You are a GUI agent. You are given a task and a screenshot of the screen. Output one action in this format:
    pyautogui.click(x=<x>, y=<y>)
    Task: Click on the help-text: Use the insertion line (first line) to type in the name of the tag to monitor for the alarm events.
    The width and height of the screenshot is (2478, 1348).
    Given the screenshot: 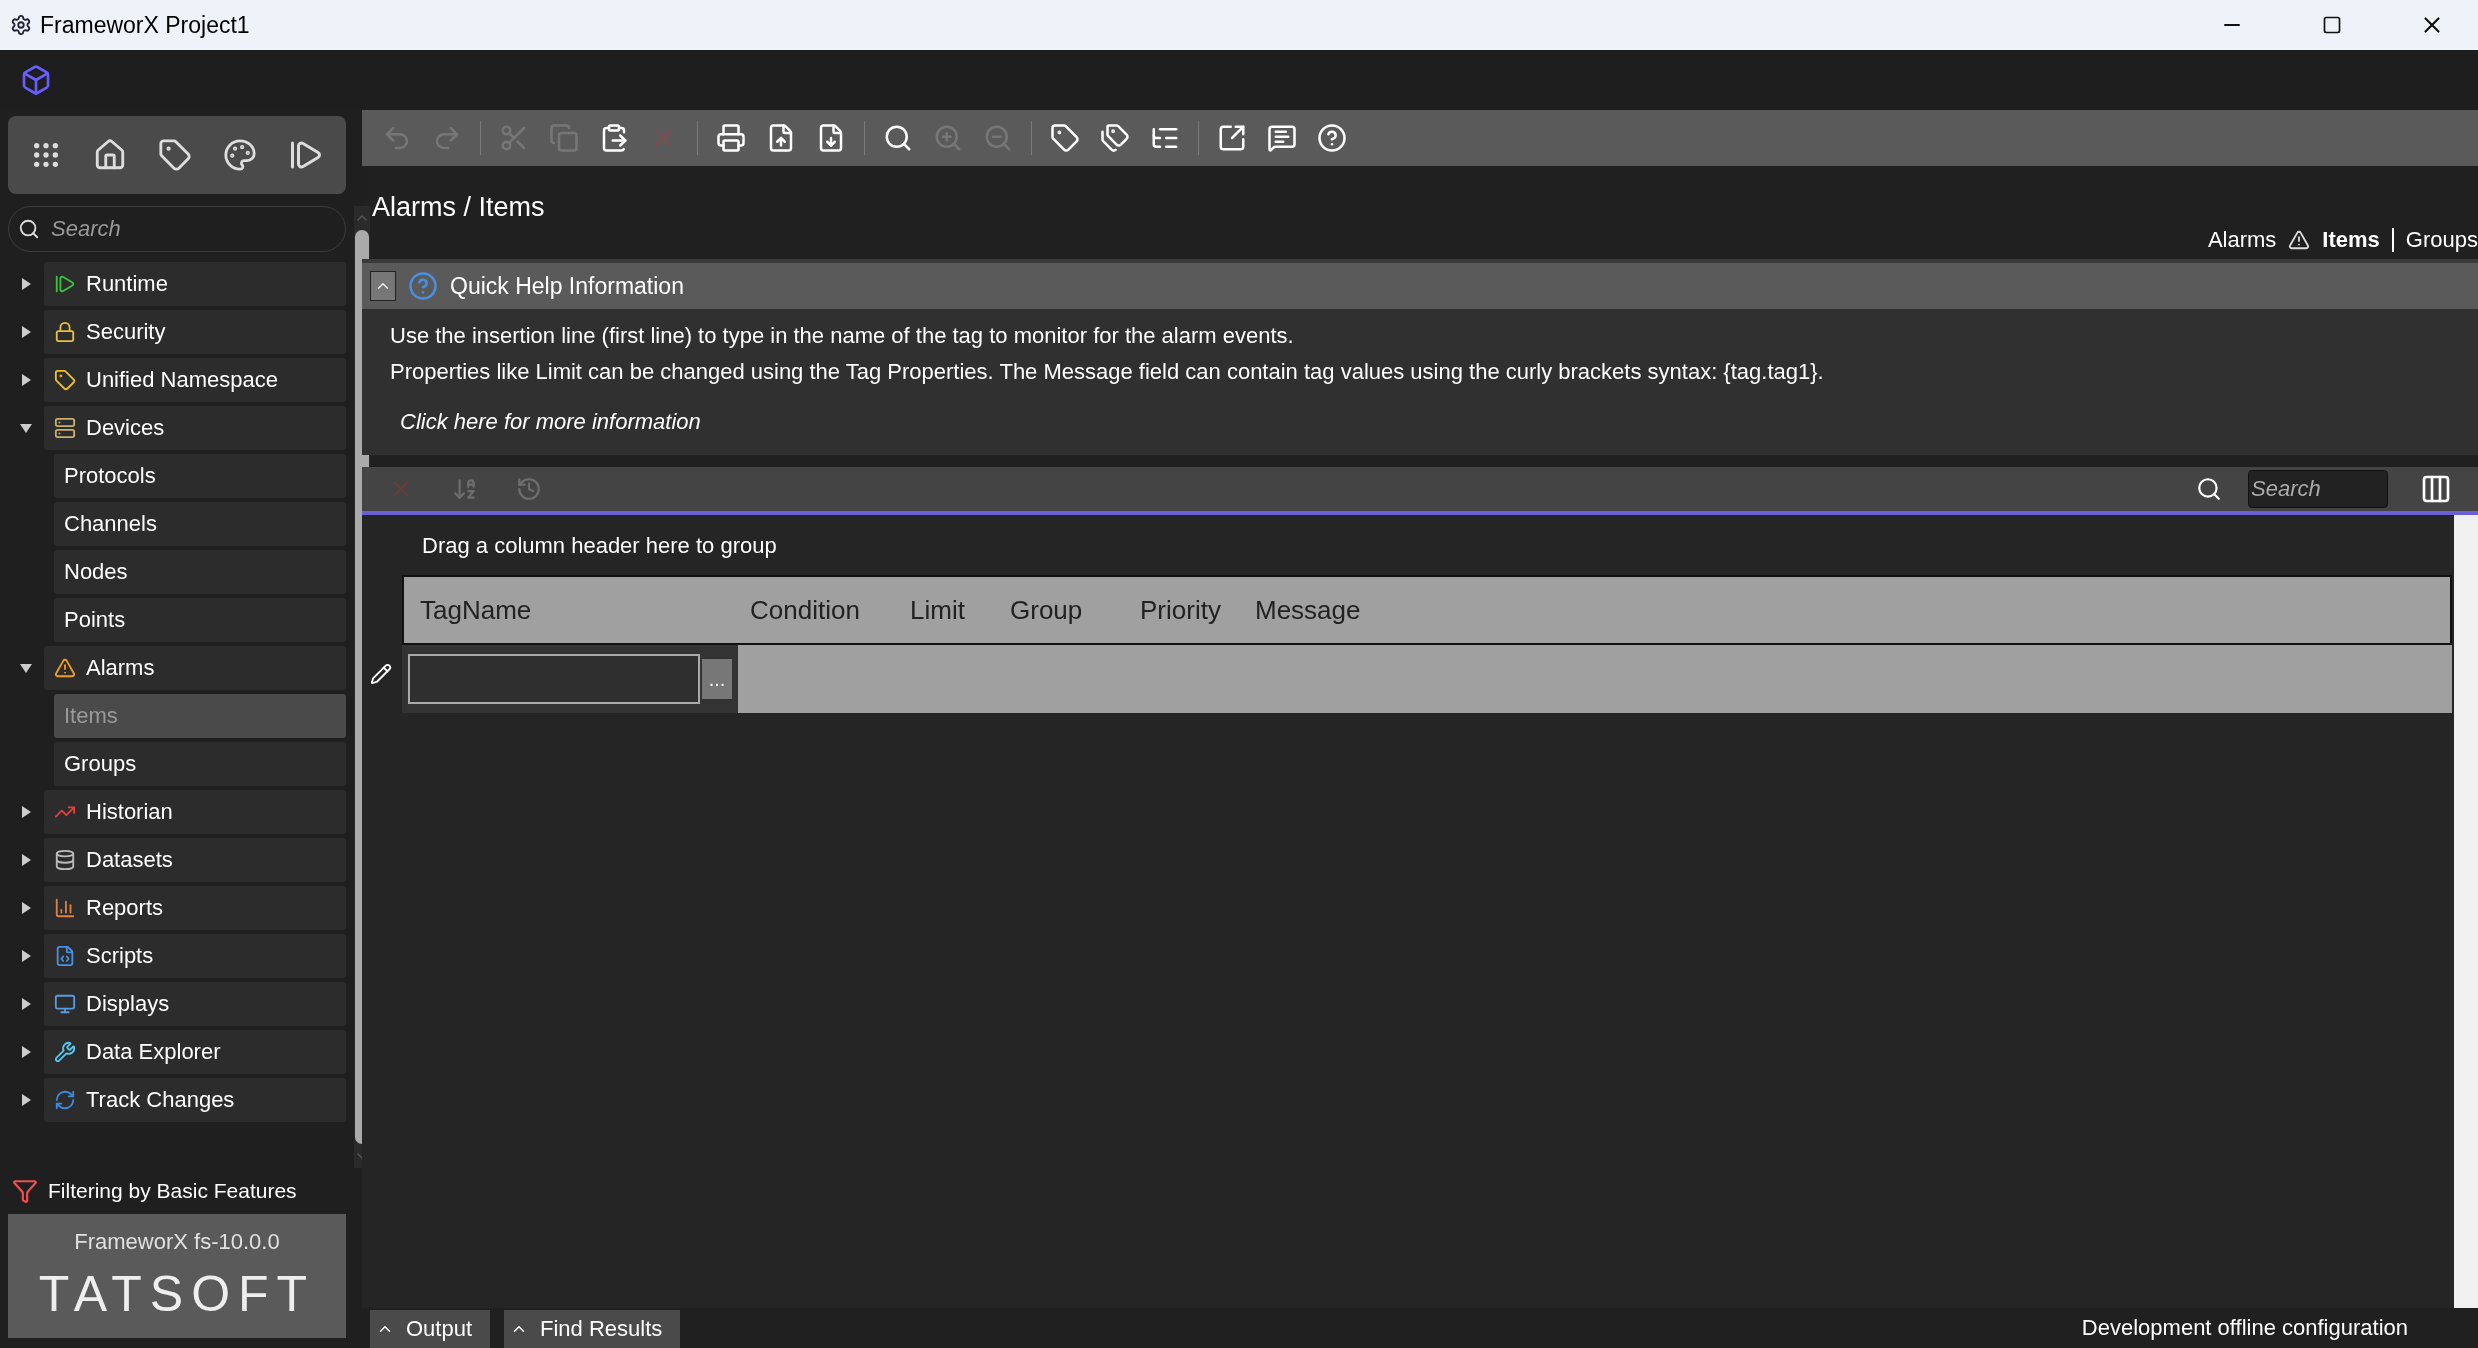 What is the action you would take?
    pyautogui.click(x=842, y=336)
    